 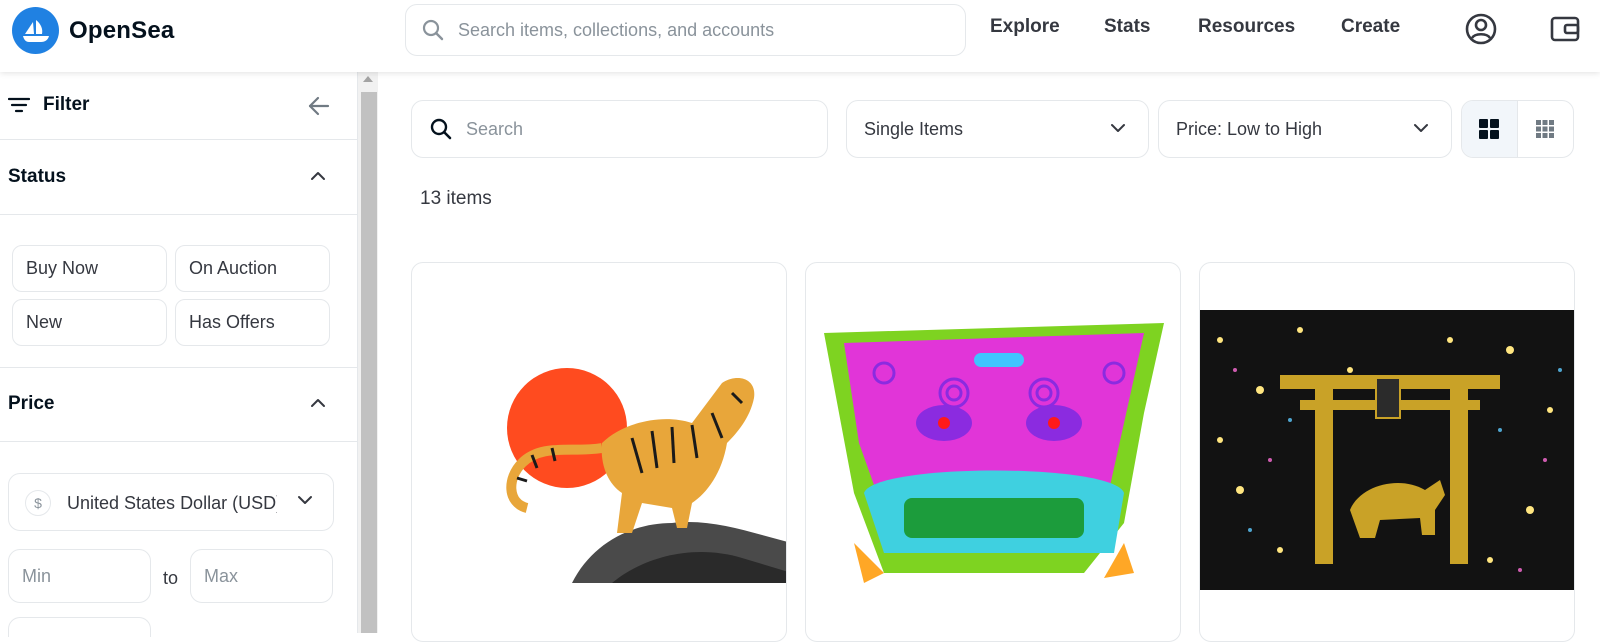 What do you see at coordinates (171, 578) in the screenshot?
I see `range-to-label: to` at bounding box center [171, 578].